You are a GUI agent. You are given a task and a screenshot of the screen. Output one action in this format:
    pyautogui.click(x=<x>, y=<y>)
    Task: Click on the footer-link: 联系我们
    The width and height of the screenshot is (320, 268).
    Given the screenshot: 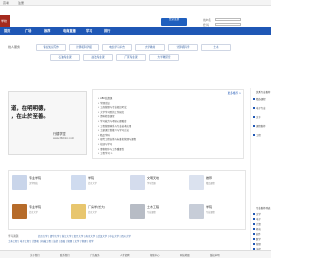 What is the action you would take?
    pyautogui.click(x=65, y=255)
    